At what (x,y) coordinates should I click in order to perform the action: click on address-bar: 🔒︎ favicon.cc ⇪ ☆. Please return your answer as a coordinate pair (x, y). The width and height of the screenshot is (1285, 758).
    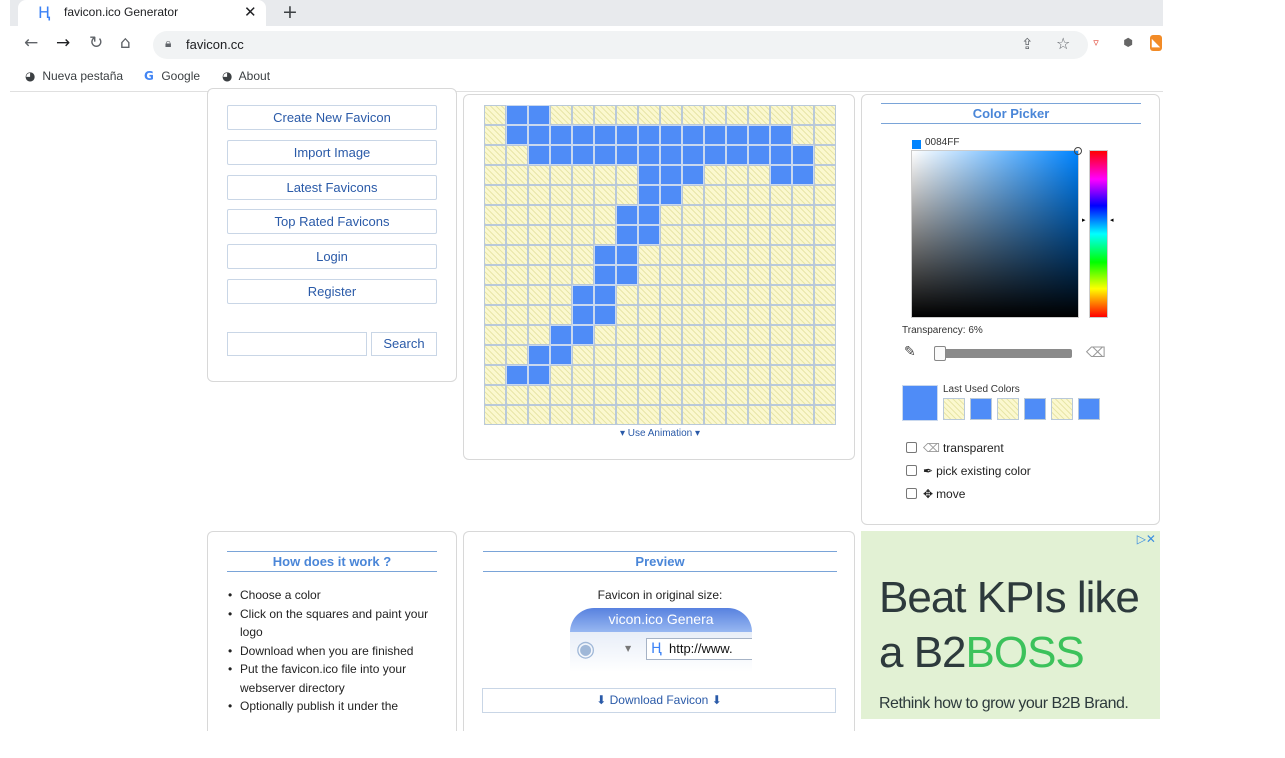
    Looking at the image, I should click on (620, 45).